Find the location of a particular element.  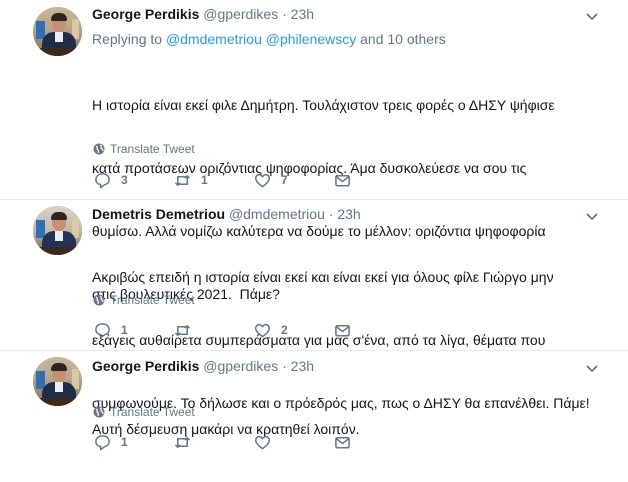

tweet-text-line: Αυτή δέσμευση μακάρι να κρατηθεί λοιπόν. is located at coordinates (226, 429).